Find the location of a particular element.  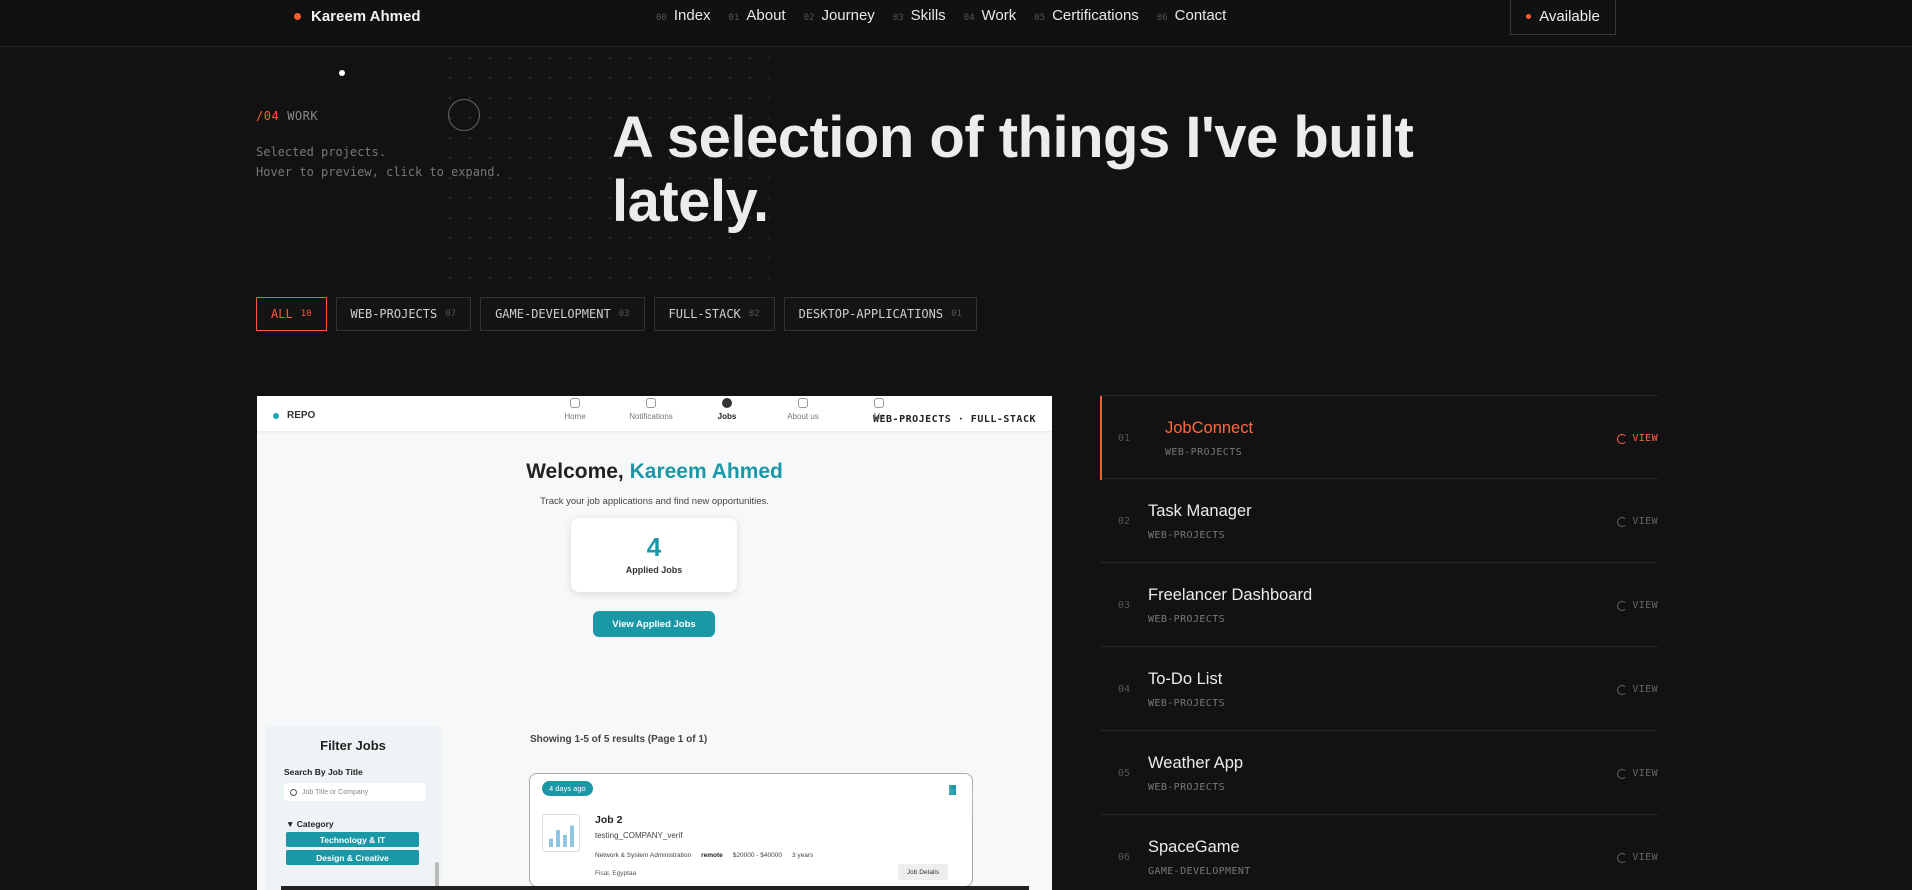

section-desc-line: Hover to preview, click to expand. is located at coordinates (379, 172).